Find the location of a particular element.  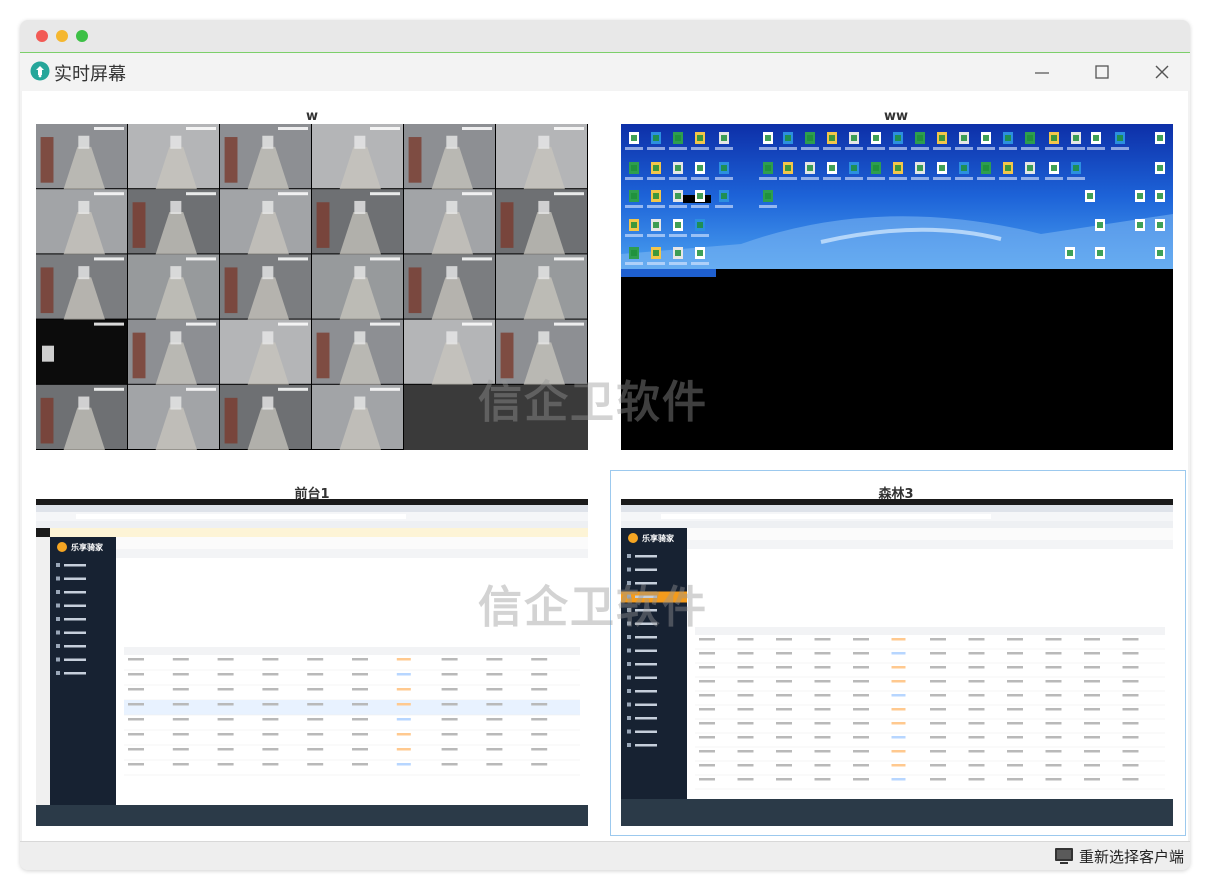

maximize-button is located at coordinates (1102, 72).